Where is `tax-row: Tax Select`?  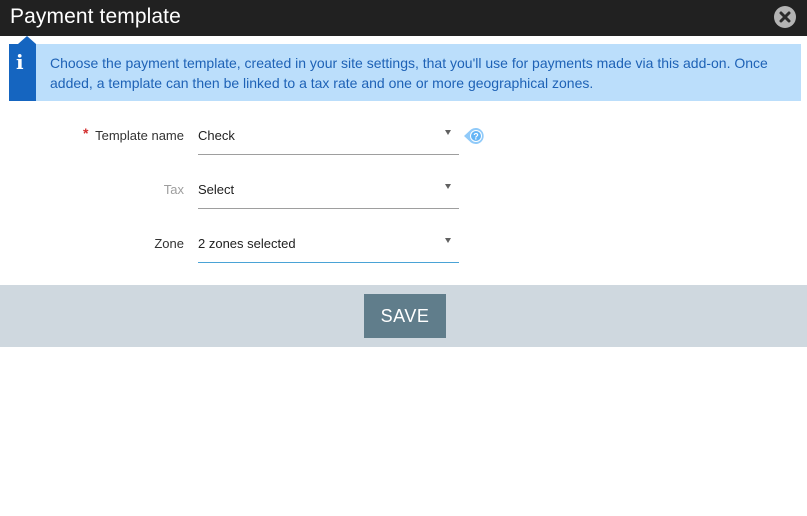
tax-row: Tax Select is located at coordinates (403, 190).